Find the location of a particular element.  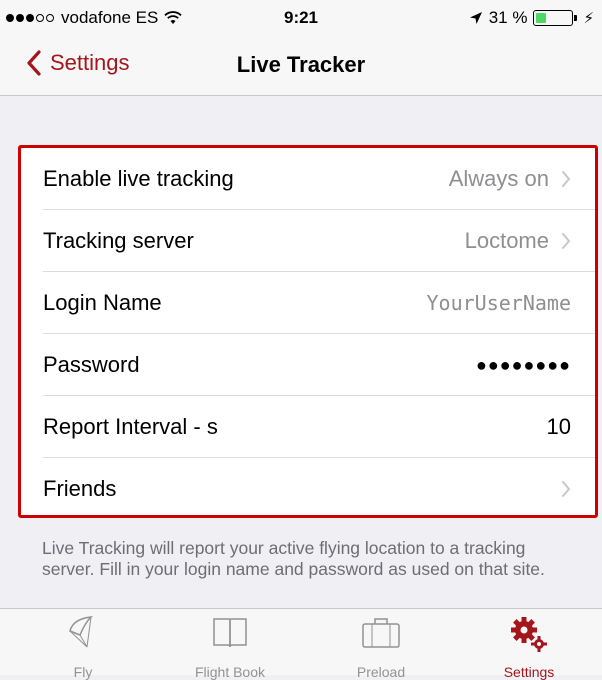

battery-tip is located at coordinates (576, 18).